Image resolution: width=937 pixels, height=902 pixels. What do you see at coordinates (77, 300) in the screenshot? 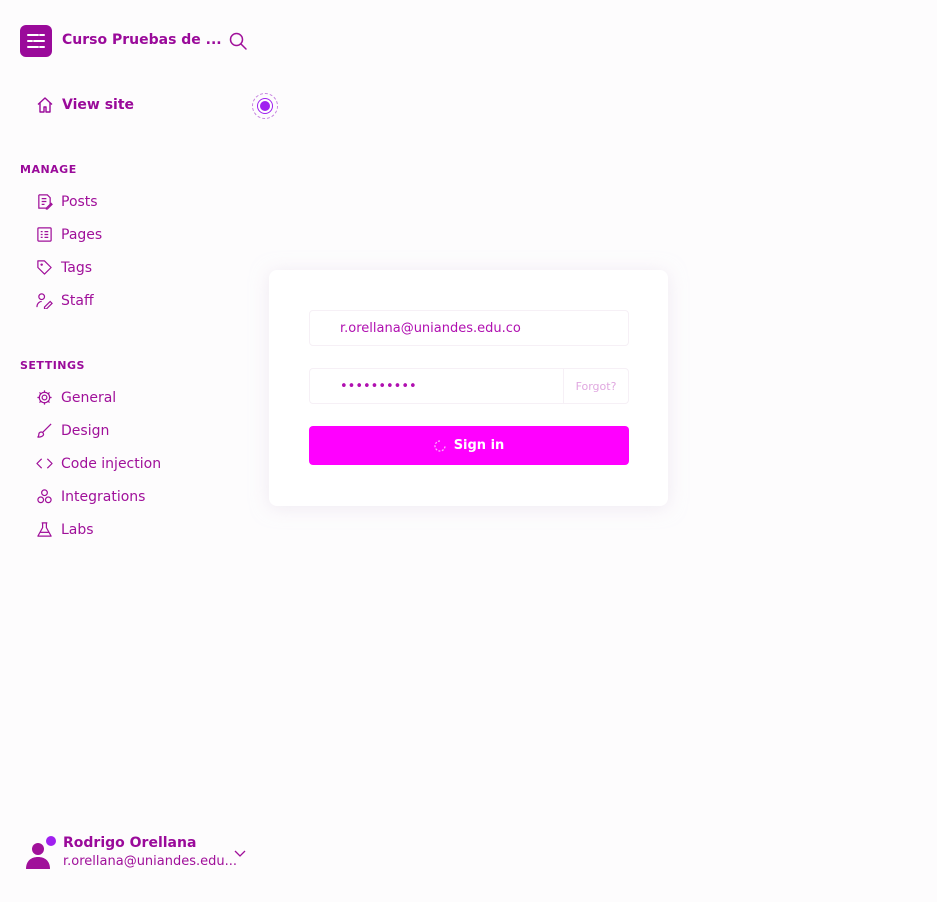
I see `sidebar-item-label: Staff` at bounding box center [77, 300].